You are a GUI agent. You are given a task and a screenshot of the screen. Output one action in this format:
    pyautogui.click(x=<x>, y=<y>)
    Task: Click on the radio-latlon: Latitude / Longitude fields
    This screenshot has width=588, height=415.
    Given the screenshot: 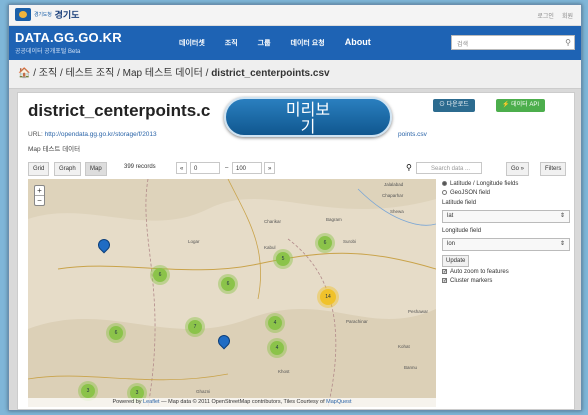 What is the action you would take?
    pyautogui.click(x=506, y=183)
    